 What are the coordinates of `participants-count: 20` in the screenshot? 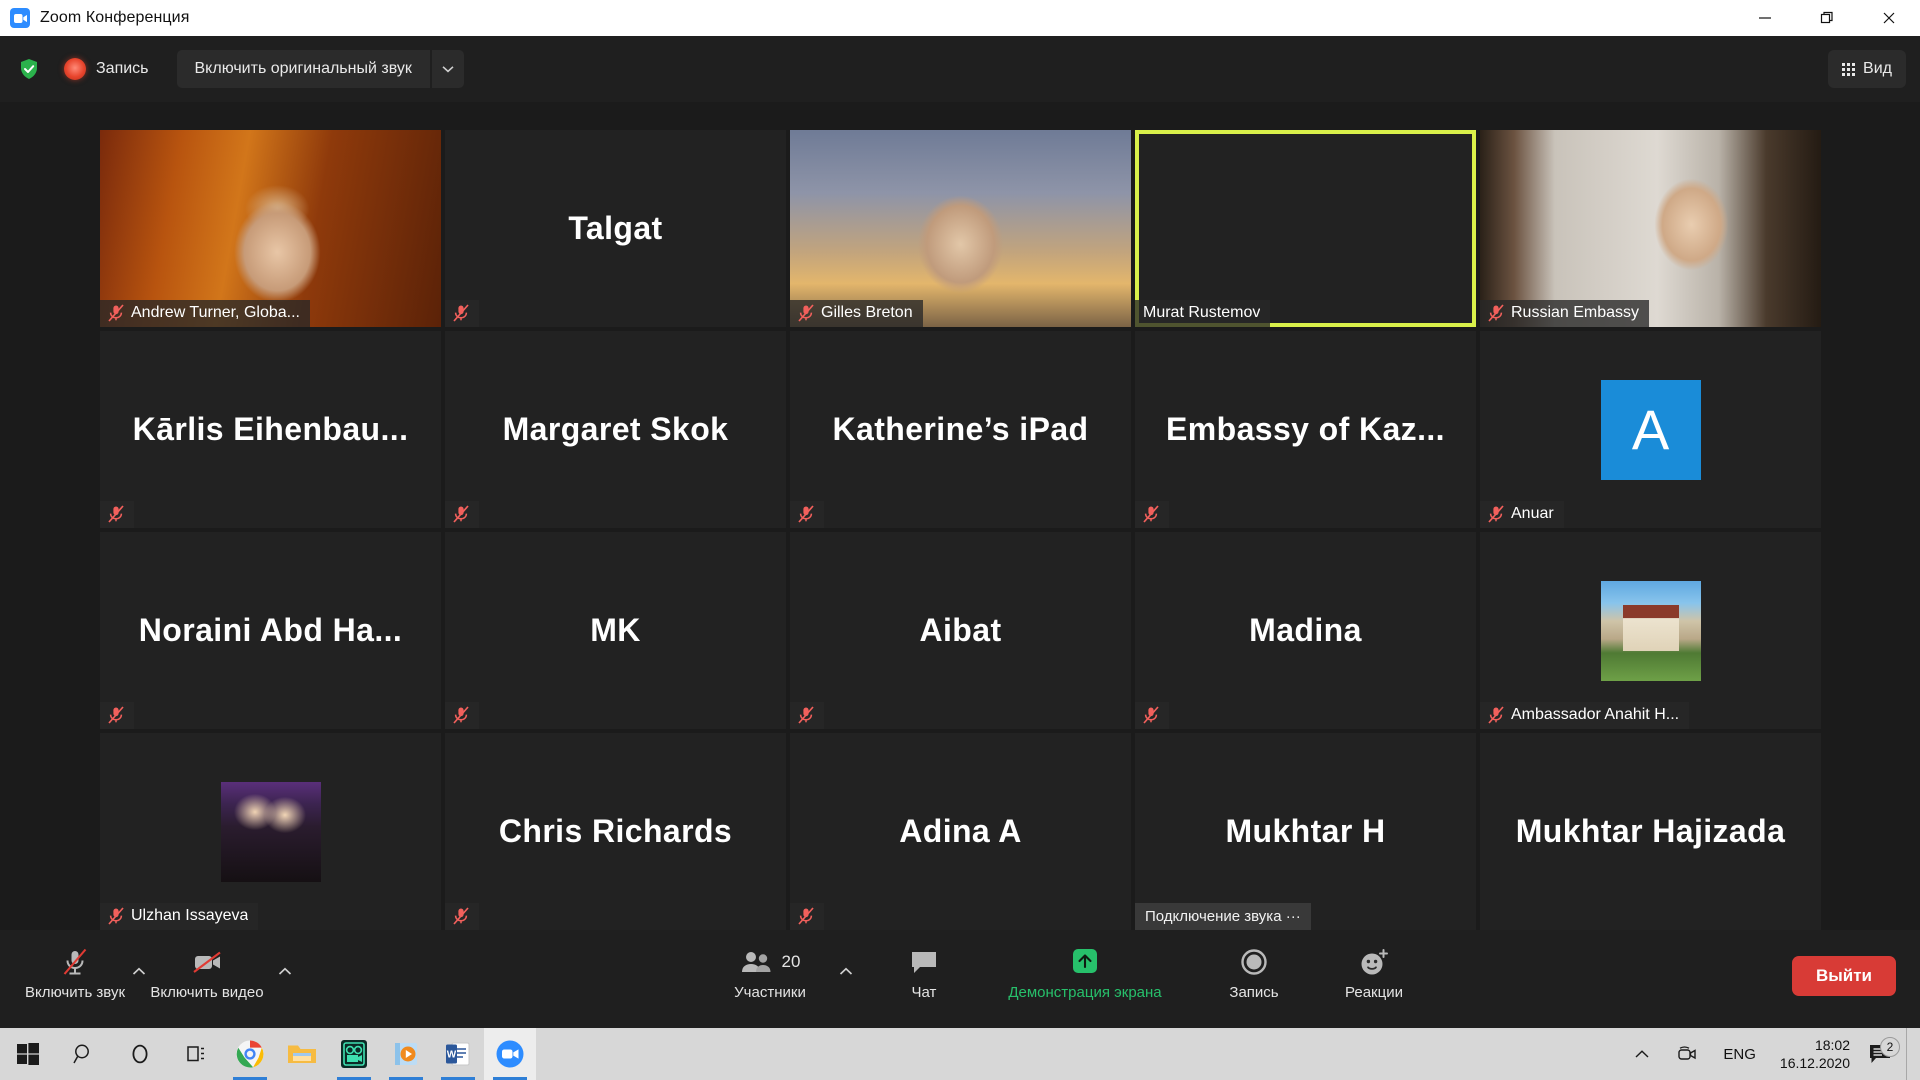 It's located at (791, 961).